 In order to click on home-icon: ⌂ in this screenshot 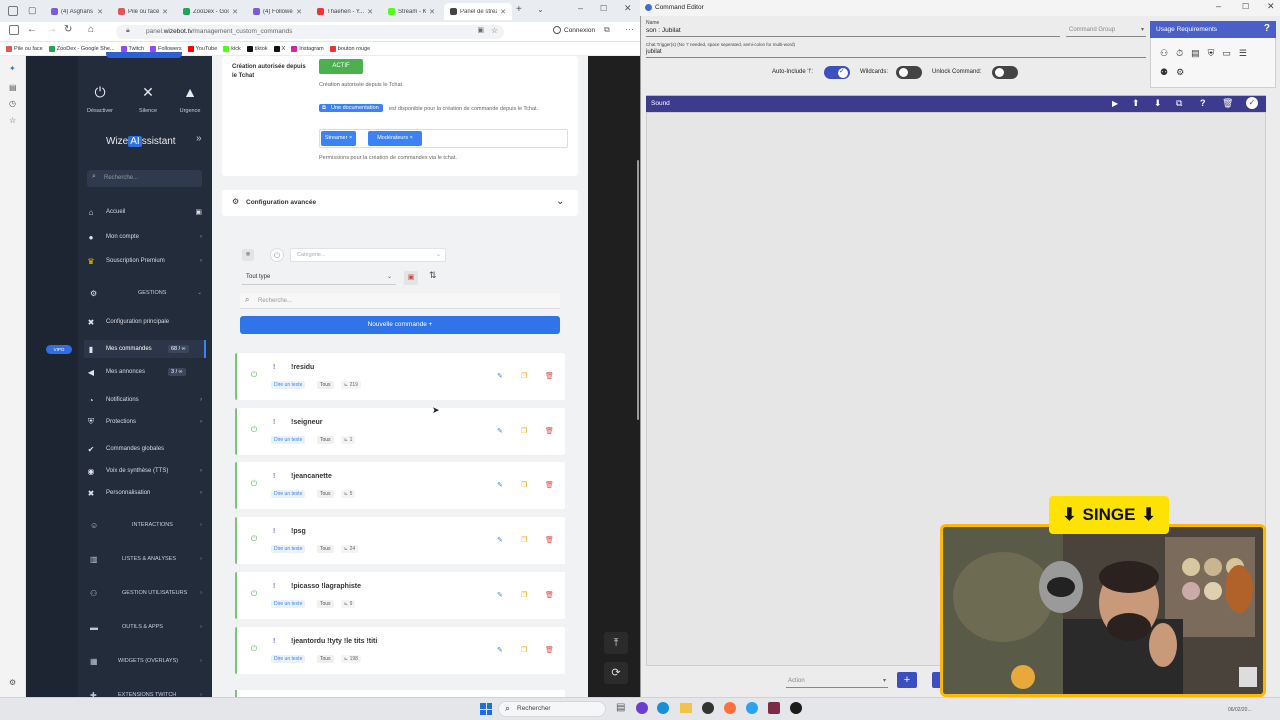, I will do `click(91, 29)`.